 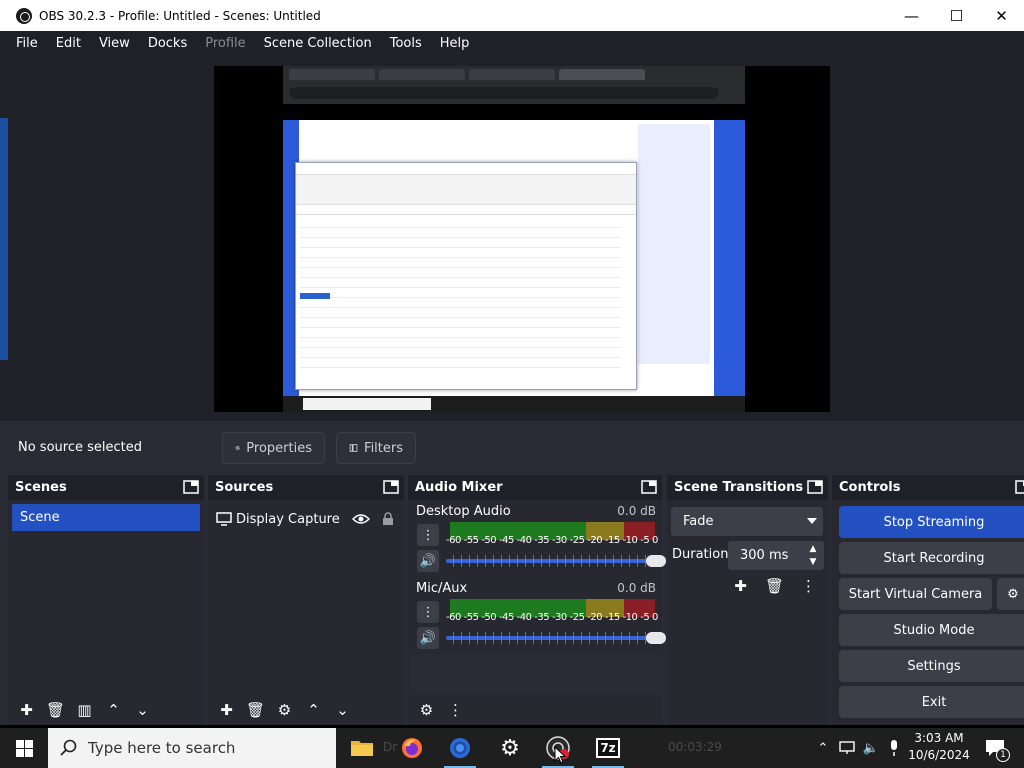 What do you see at coordinates (915, 594) in the screenshot?
I see `start-virtual-camera-button: Start Virtual Camera` at bounding box center [915, 594].